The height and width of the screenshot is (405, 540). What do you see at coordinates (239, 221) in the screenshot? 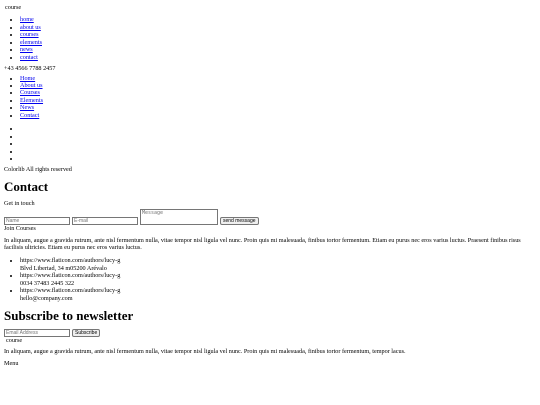
I see `send-message-button: send message` at bounding box center [239, 221].